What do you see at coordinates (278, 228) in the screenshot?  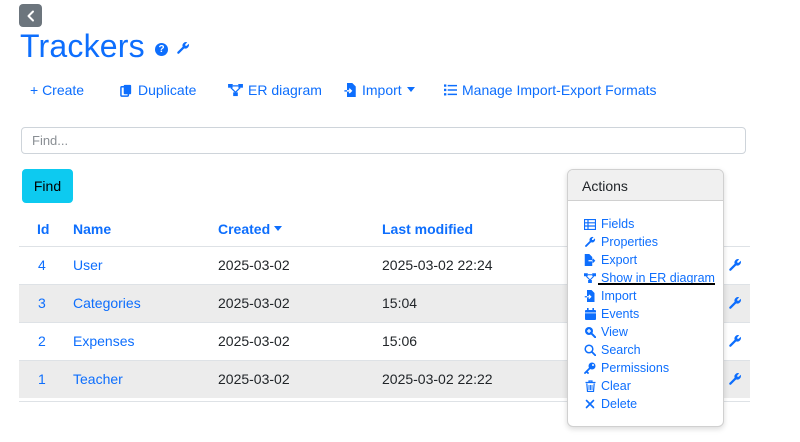 I see `sort-desc-icon` at bounding box center [278, 228].